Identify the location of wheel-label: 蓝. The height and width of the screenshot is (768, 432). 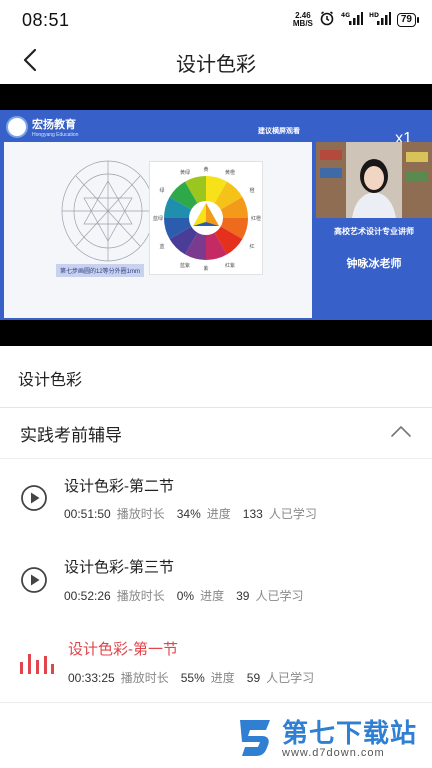
(161, 246).